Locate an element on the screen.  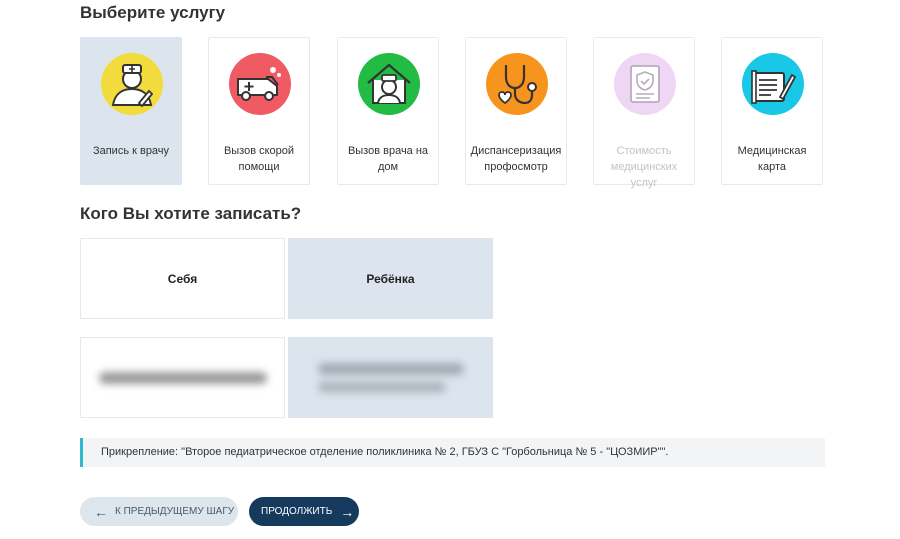
who-heading: Кого Вы хотите записать? is located at coordinates (191, 213).